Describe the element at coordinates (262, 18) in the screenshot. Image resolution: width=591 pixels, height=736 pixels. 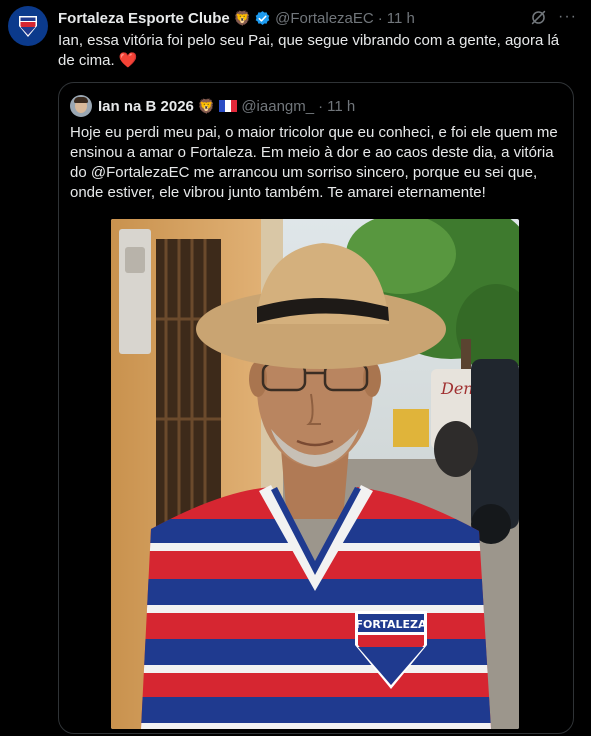
I see `verified-badge-icon` at that location.